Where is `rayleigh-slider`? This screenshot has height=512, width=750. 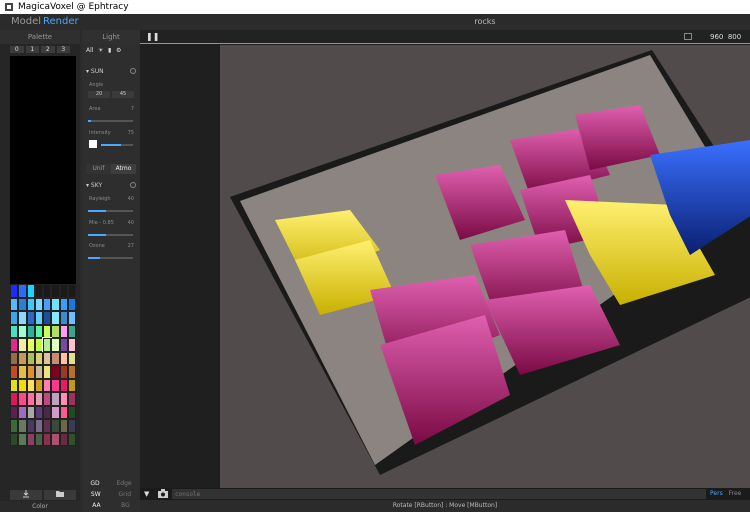
rayleigh-slider is located at coordinates (110, 211).